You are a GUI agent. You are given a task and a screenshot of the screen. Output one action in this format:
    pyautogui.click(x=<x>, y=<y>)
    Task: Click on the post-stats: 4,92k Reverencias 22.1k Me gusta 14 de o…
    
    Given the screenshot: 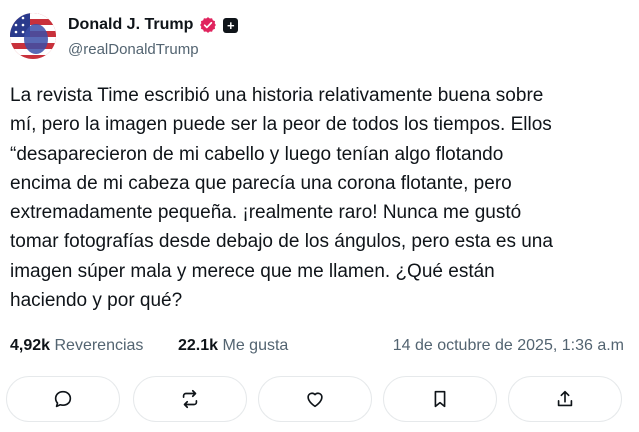 What is the action you would take?
    pyautogui.click(x=320, y=348)
    